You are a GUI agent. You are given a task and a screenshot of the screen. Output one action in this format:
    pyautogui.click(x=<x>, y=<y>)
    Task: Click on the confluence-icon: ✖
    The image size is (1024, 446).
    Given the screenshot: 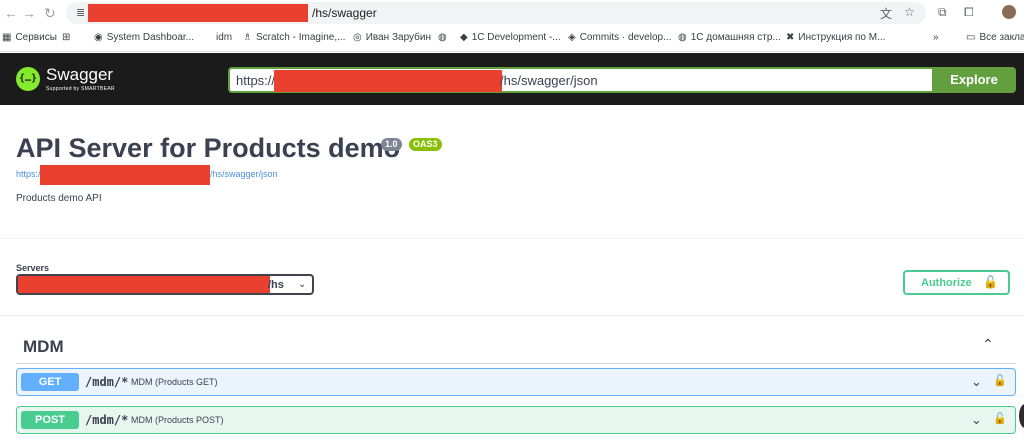 What is the action you would take?
    pyautogui.click(x=790, y=37)
    